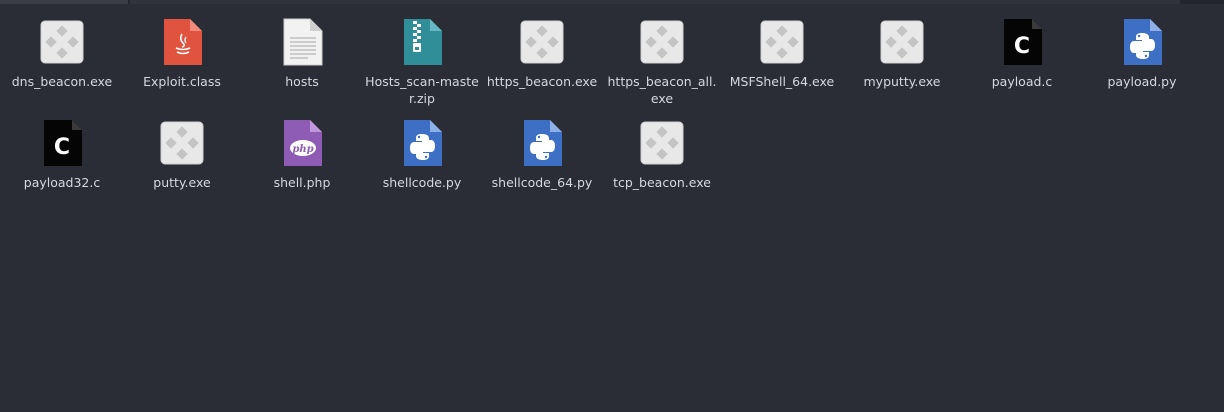  What do you see at coordinates (422, 90) in the screenshot?
I see `file-label: Hosts_scan-master.zip` at bounding box center [422, 90].